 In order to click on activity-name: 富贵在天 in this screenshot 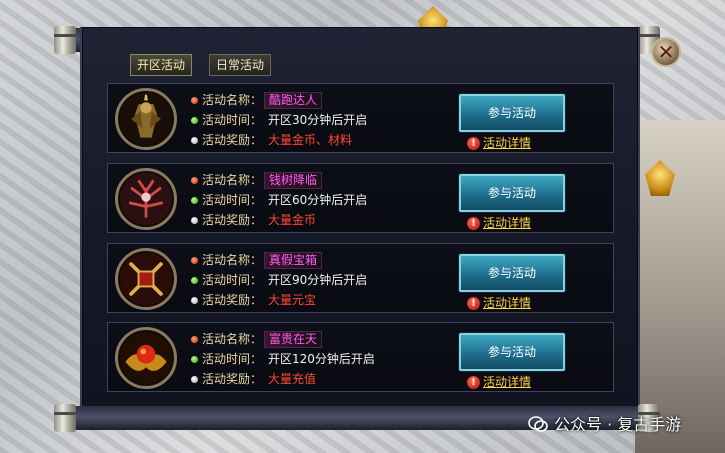, I will do `click(293, 339)`.